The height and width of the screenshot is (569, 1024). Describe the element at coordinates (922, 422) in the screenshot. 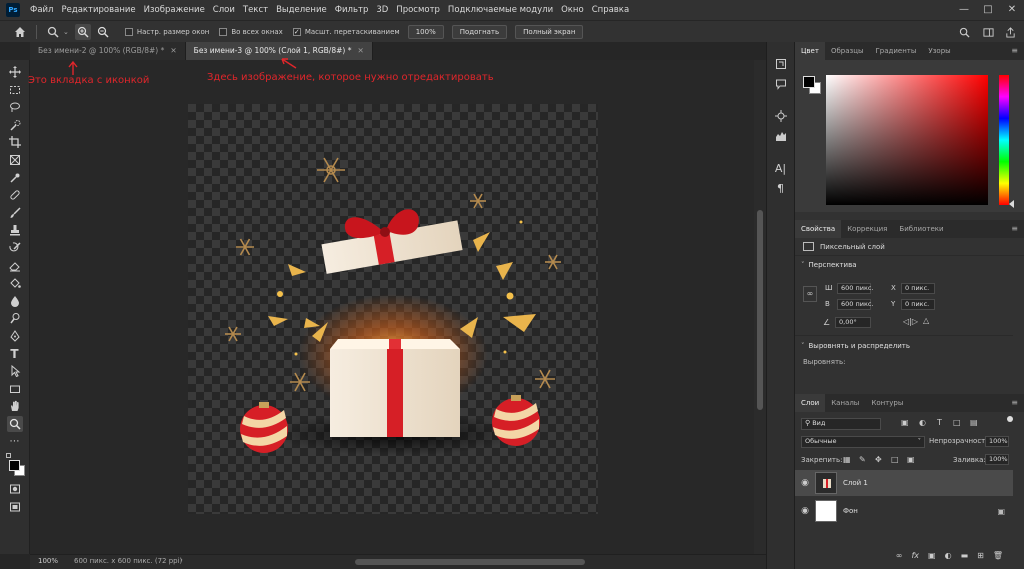

I see `filter-adjustment-icon: ◐` at that location.